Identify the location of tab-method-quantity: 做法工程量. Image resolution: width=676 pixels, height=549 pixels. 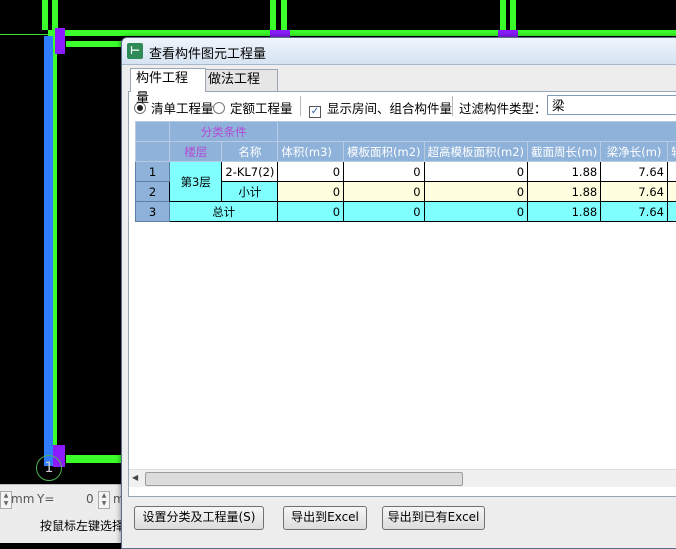
(240, 80).